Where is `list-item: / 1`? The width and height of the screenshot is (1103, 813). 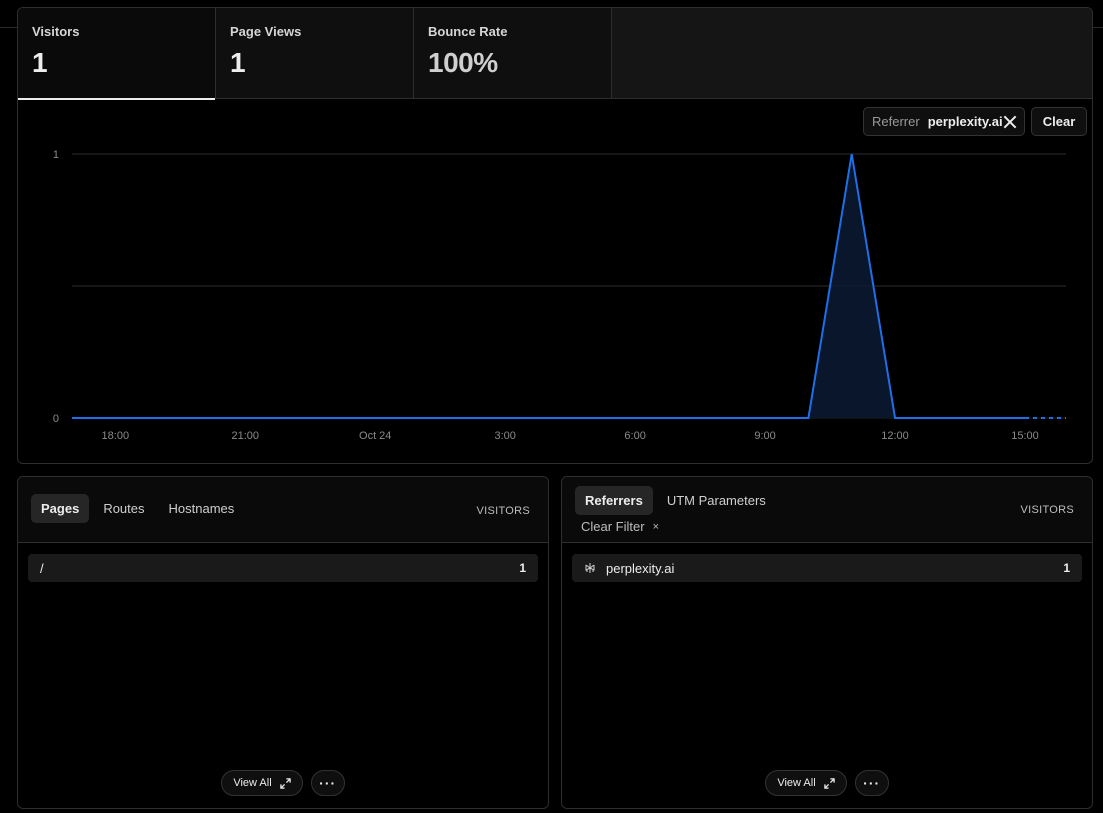
list-item: / 1 is located at coordinates (283, 568).